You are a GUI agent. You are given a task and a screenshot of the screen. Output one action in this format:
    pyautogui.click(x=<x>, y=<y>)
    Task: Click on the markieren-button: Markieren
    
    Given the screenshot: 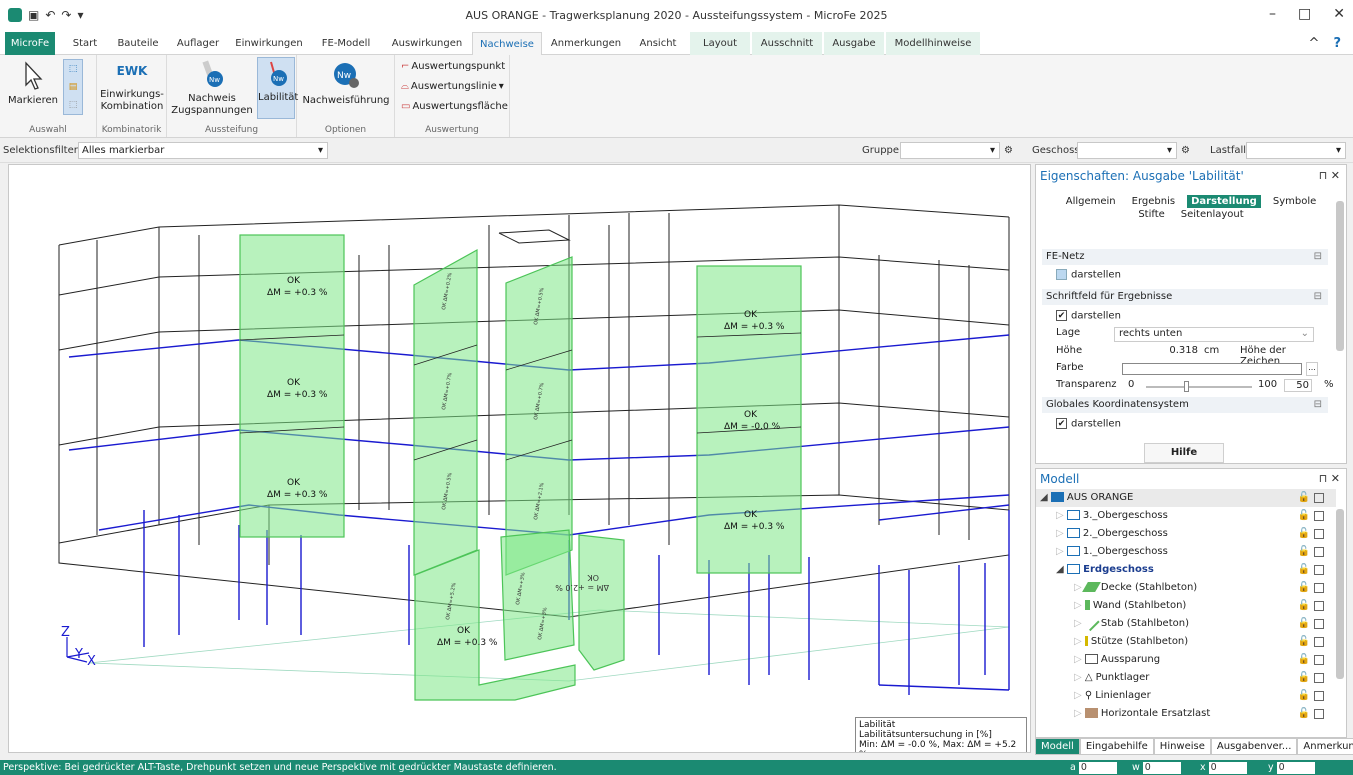 What is the action you would take?
    pyautogui.click(x=33, y=84)
    